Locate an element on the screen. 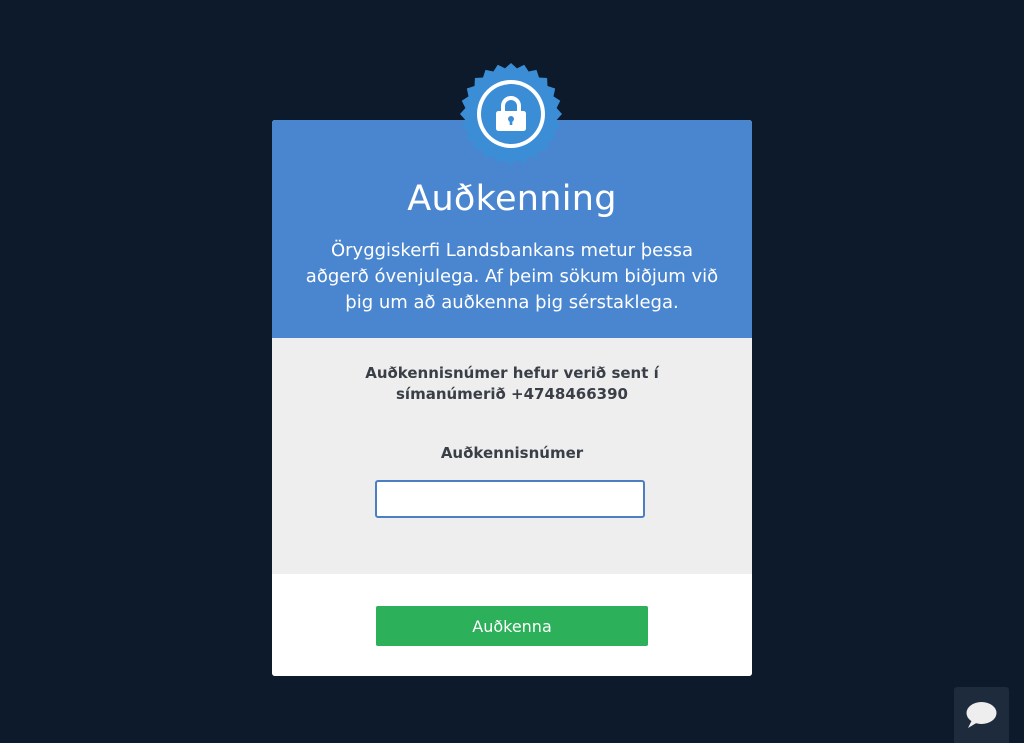 The height and width of the screenshot is (743, 1024). modal-footer: Auðkenna is located at coordinates (512, 625).